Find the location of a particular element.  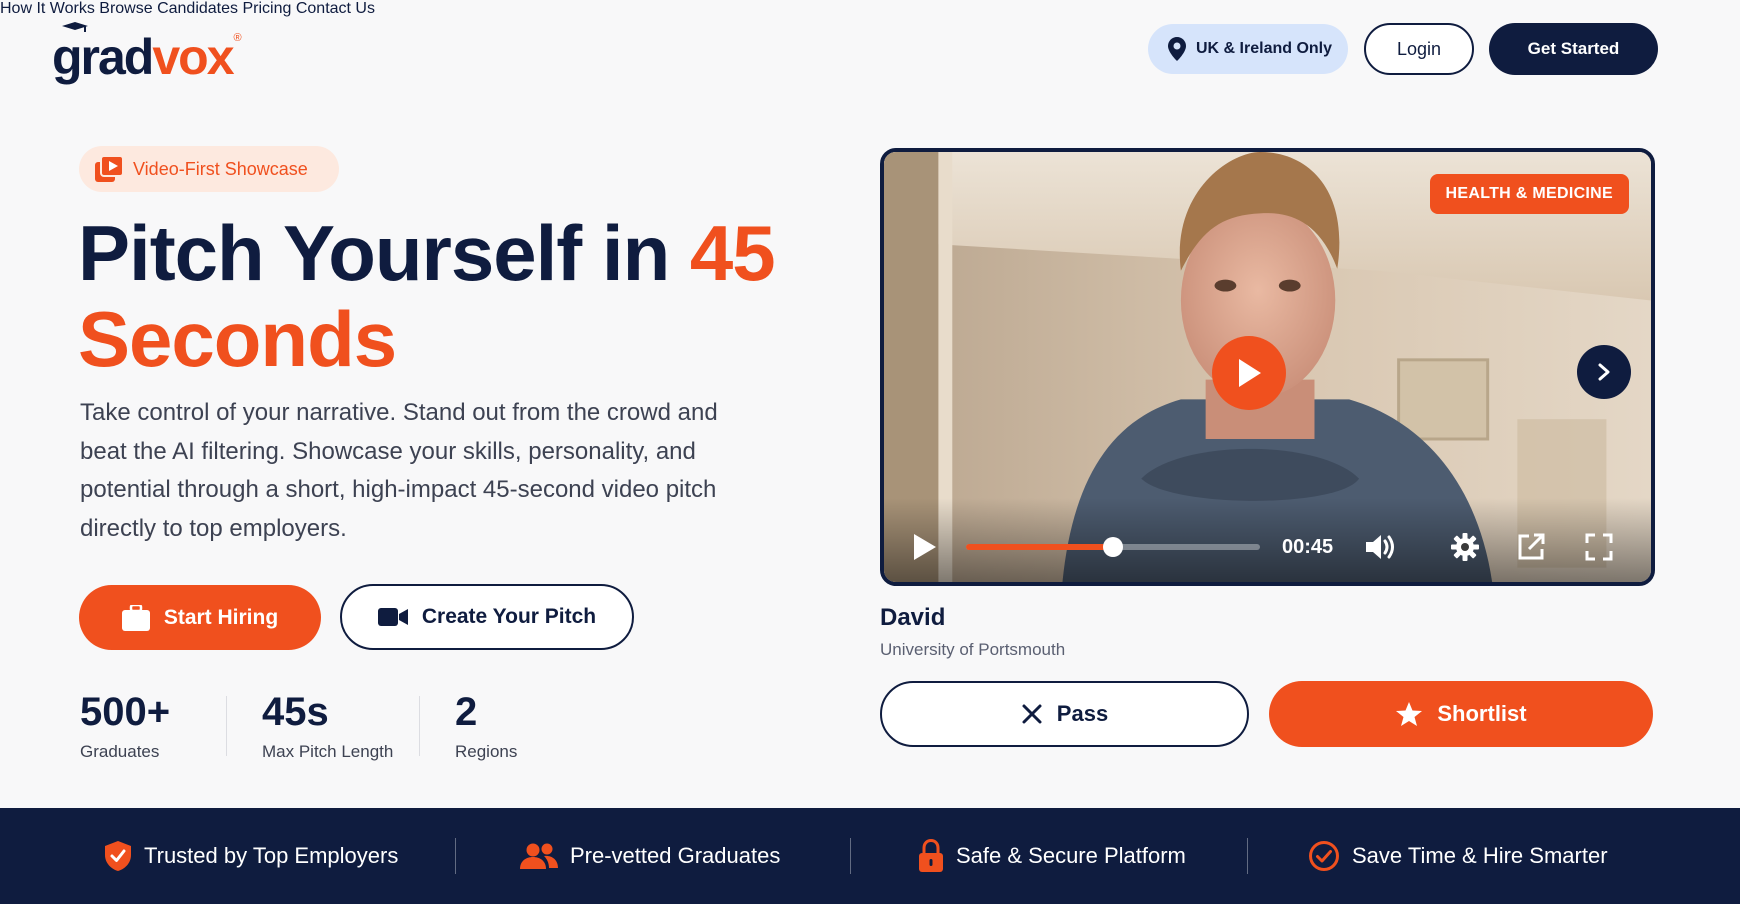

settings-gear-icon is located at coordinates (1465, 547).